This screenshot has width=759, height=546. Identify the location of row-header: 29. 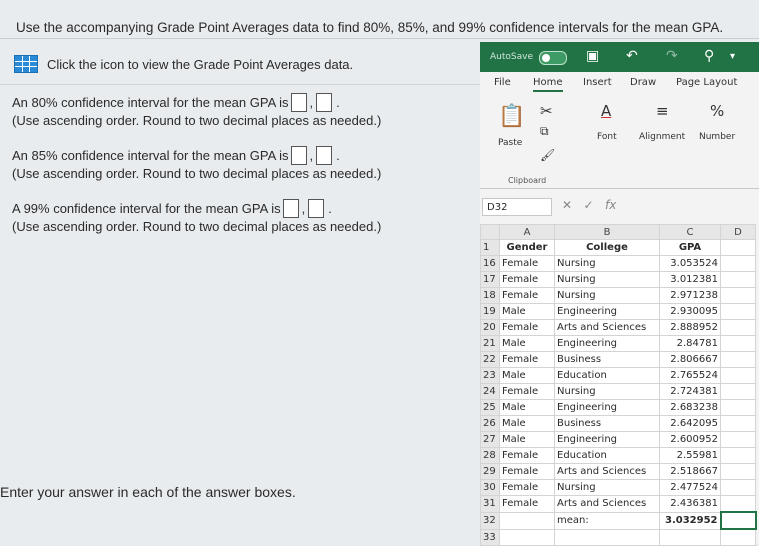
(490, 471).